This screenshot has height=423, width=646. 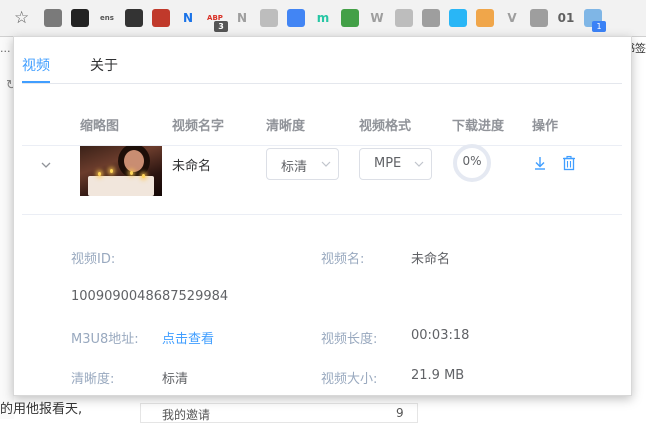 I want to click on quality-label: 清晰度:, so click(x=93, y=379).